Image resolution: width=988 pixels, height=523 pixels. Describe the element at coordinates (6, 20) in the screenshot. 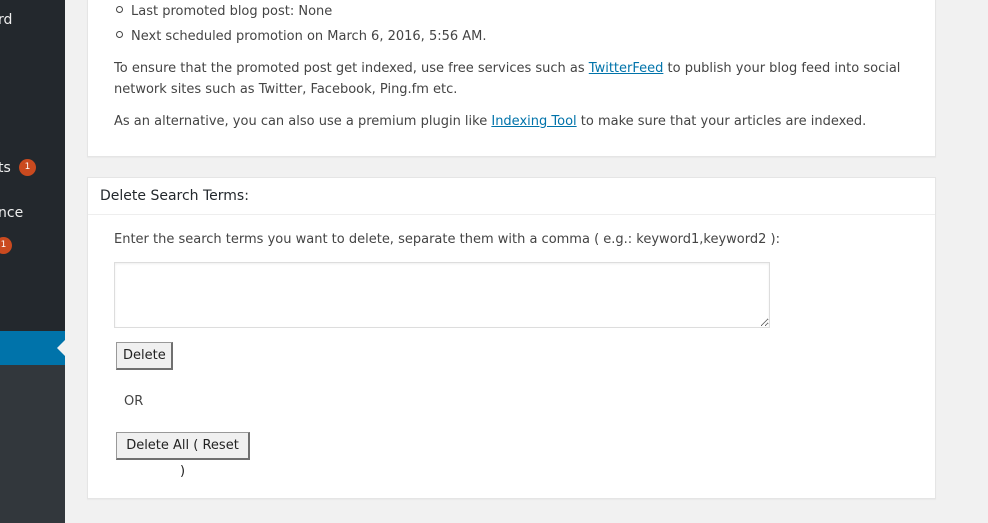

I see `sidebar-item-dashboard: rd` at that location.